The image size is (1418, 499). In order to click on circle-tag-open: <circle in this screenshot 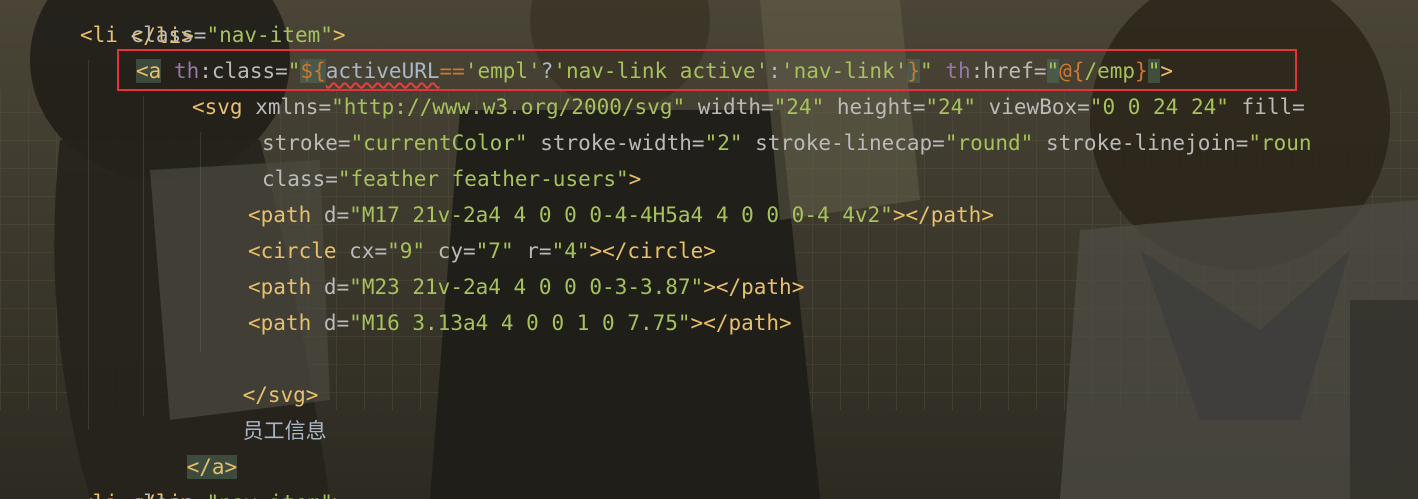, I will do `click(299, 251)`.